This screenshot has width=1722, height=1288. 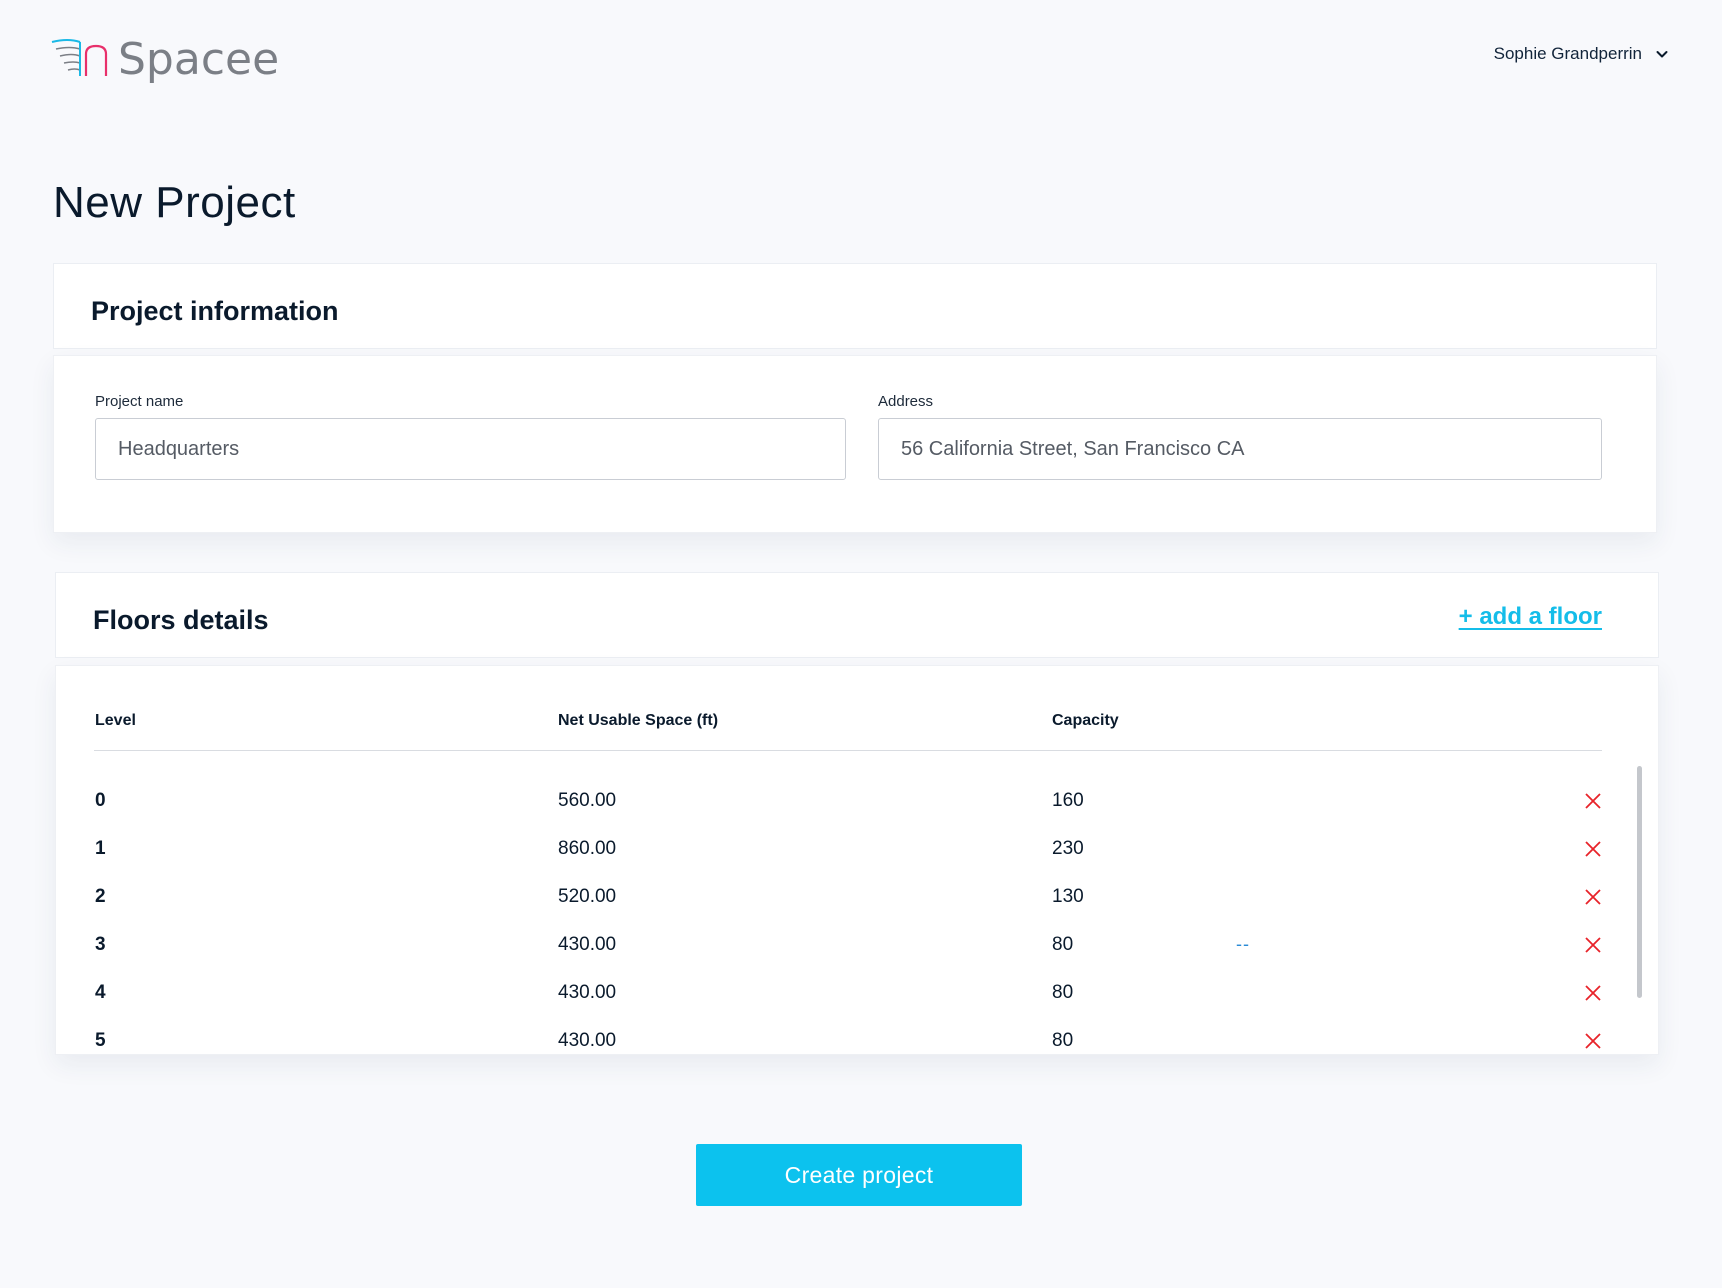 What do you see at coordinates (100, 1040) in the screenshot?
I see `level-cell: 5` at bounding box center [100, 1040].